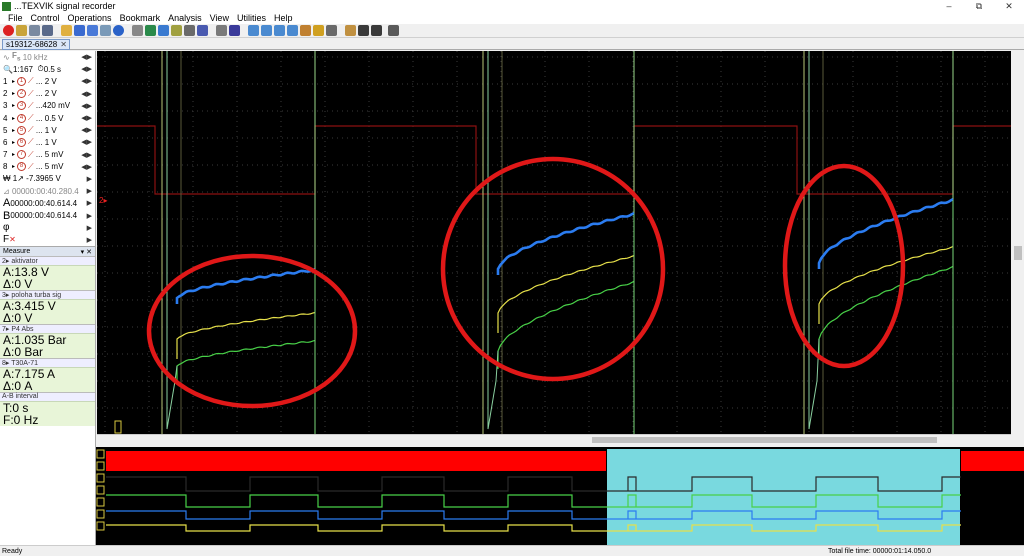  Describe the element at coordinates (163, 30) in the screenshot. I see `zoom-icon` at that location.